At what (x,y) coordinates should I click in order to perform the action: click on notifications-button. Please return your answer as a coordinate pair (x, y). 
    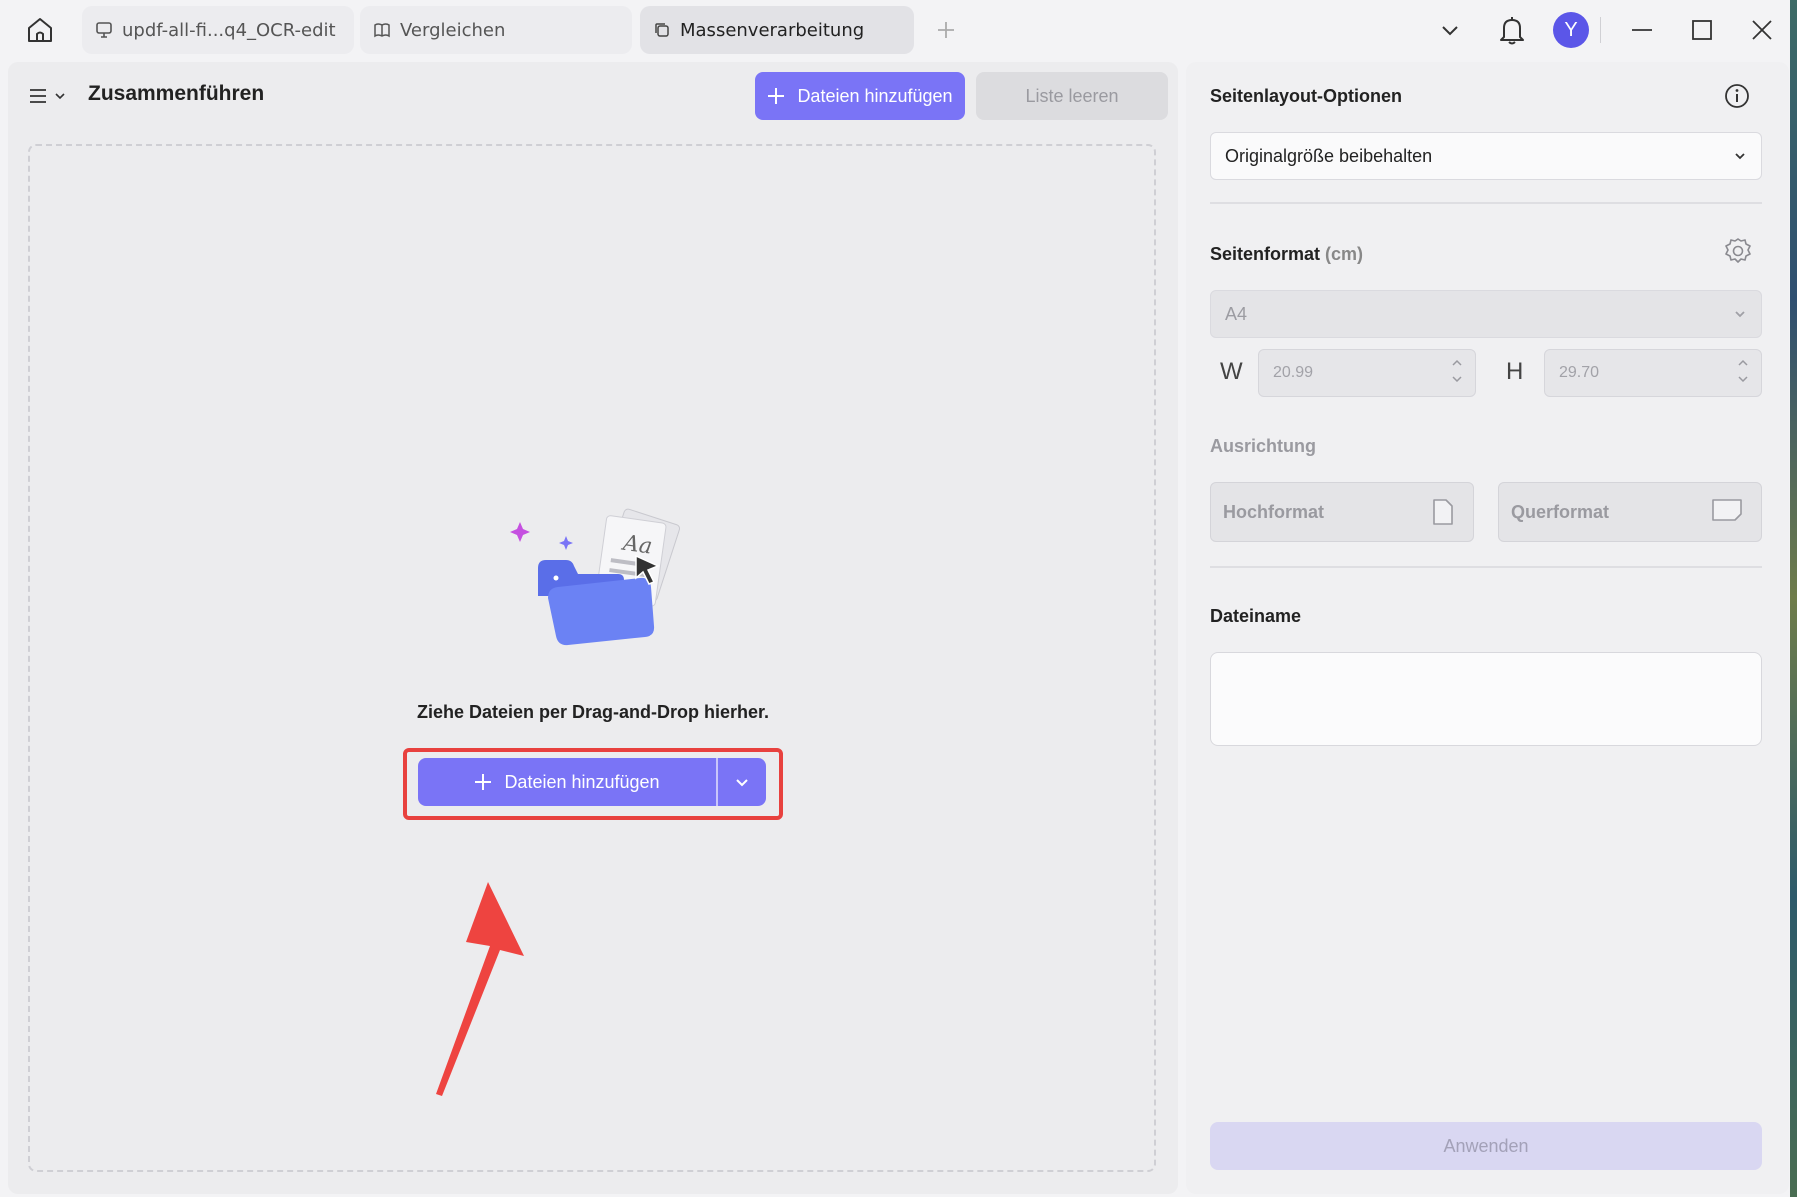
    Looking at the image, I should click on (1512, 30).